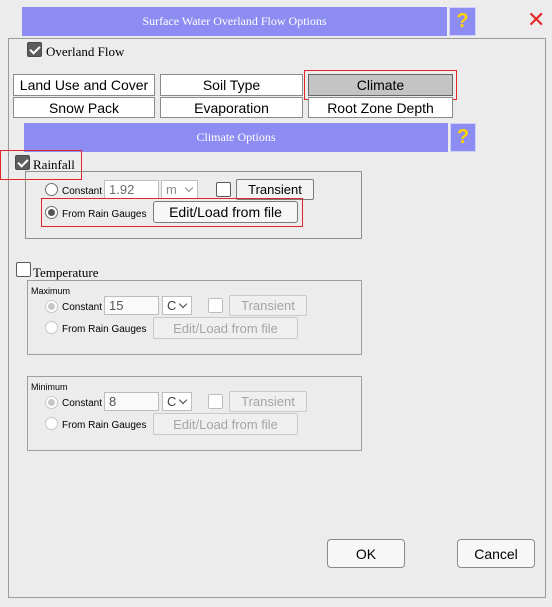 This screenshot has height=607, width=552. Describe the element at coordinates (104, 425) in the screenshot. I see `minimum-from-gauges-label: From Rain Gauges` at that location.